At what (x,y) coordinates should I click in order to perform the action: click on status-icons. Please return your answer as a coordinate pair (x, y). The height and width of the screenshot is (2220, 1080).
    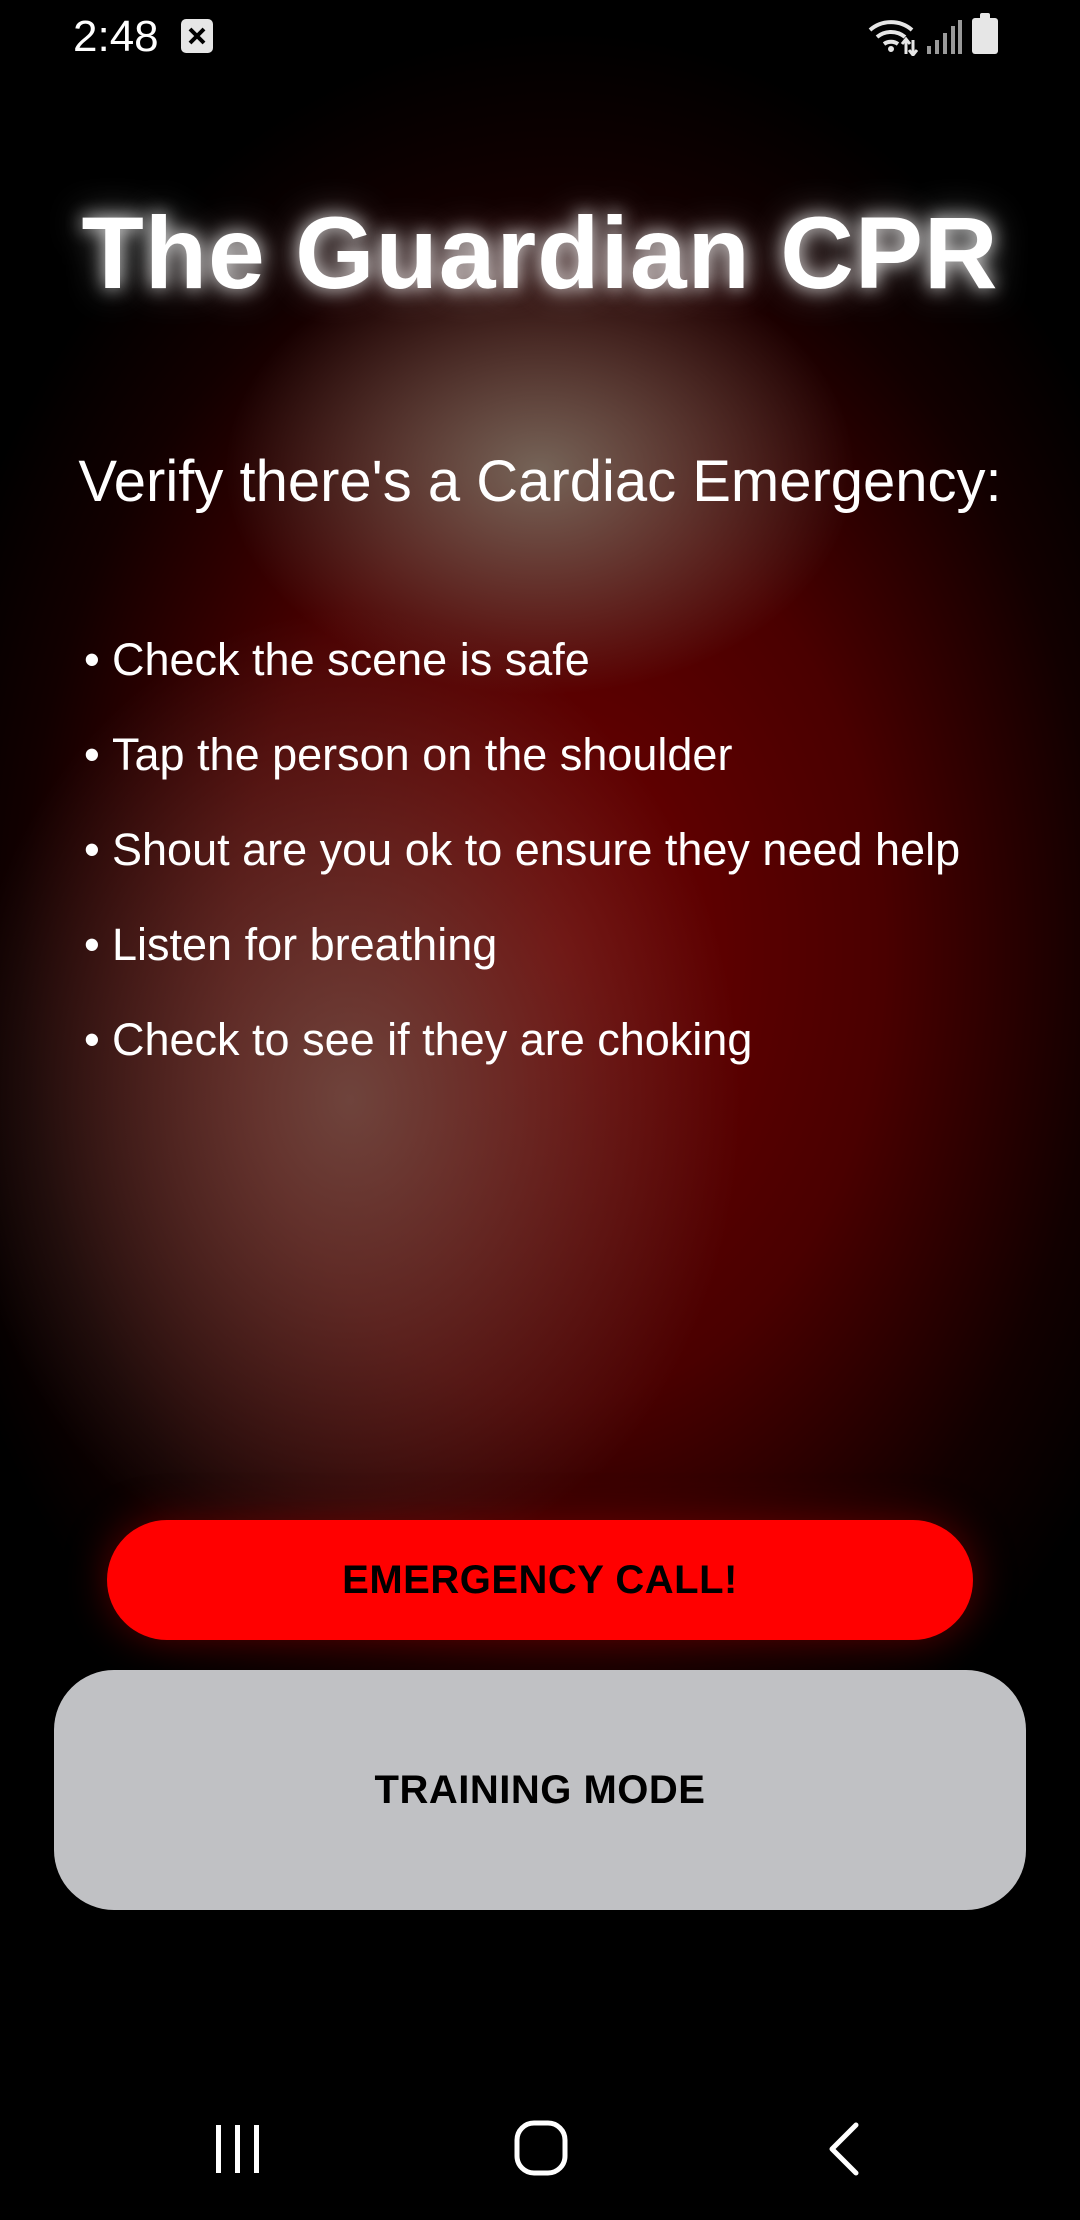
    Looking at the image, I should click on (938, 34).